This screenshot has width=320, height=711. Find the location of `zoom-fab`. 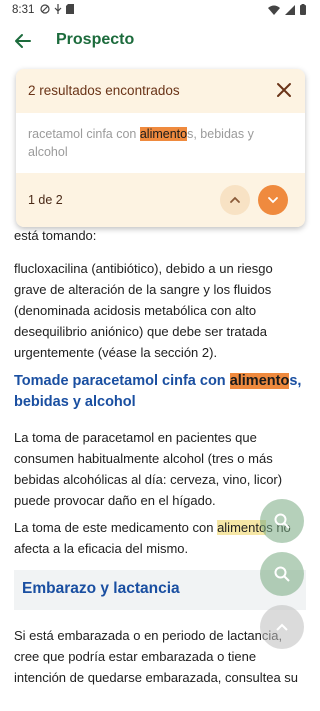

zoom-fab is located at coordinates (282, 574).